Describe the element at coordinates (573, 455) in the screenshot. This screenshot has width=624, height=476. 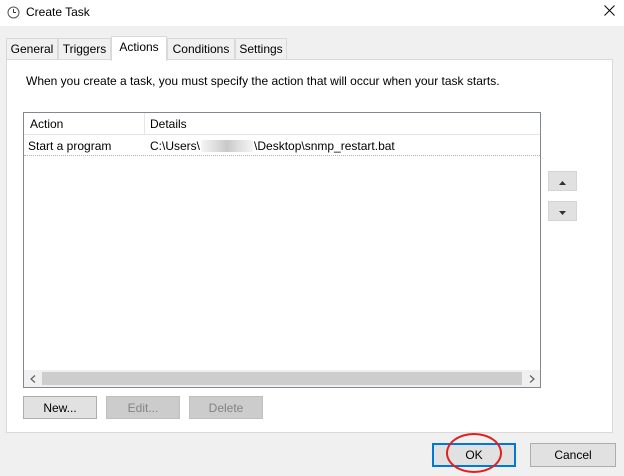
I see `cancel-button: Cancel` at that location.